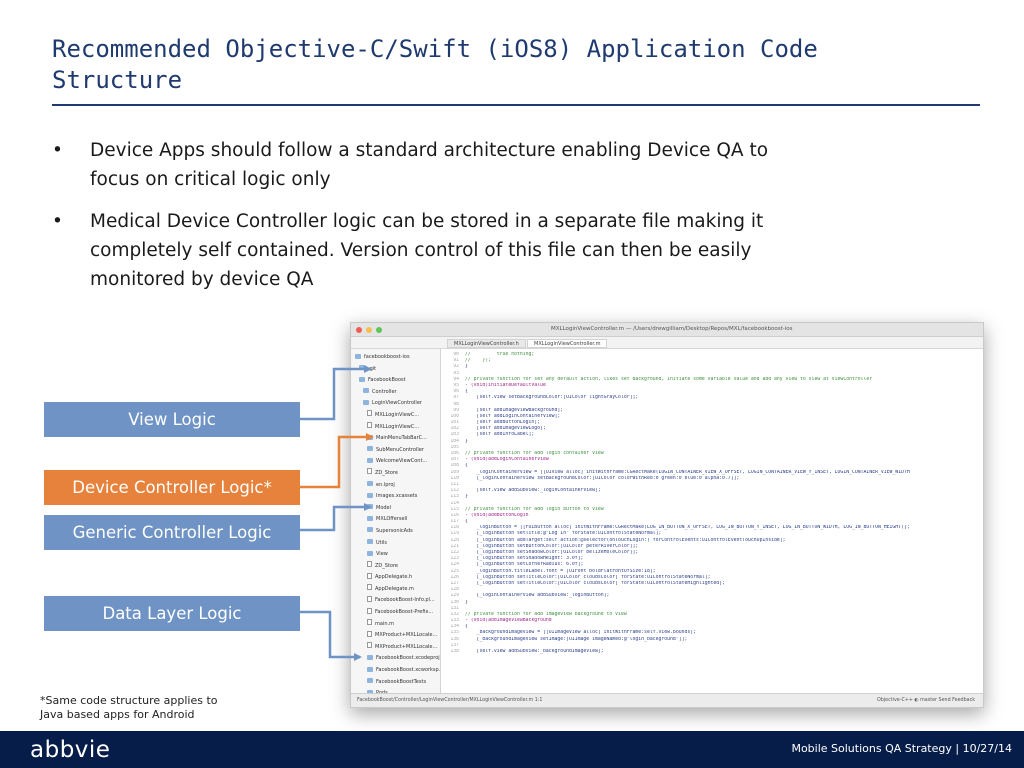 The height and width of the screenshot is (768, 1024). I want to click on navigator-item-label: SupersonicAds, so click(394, 530).